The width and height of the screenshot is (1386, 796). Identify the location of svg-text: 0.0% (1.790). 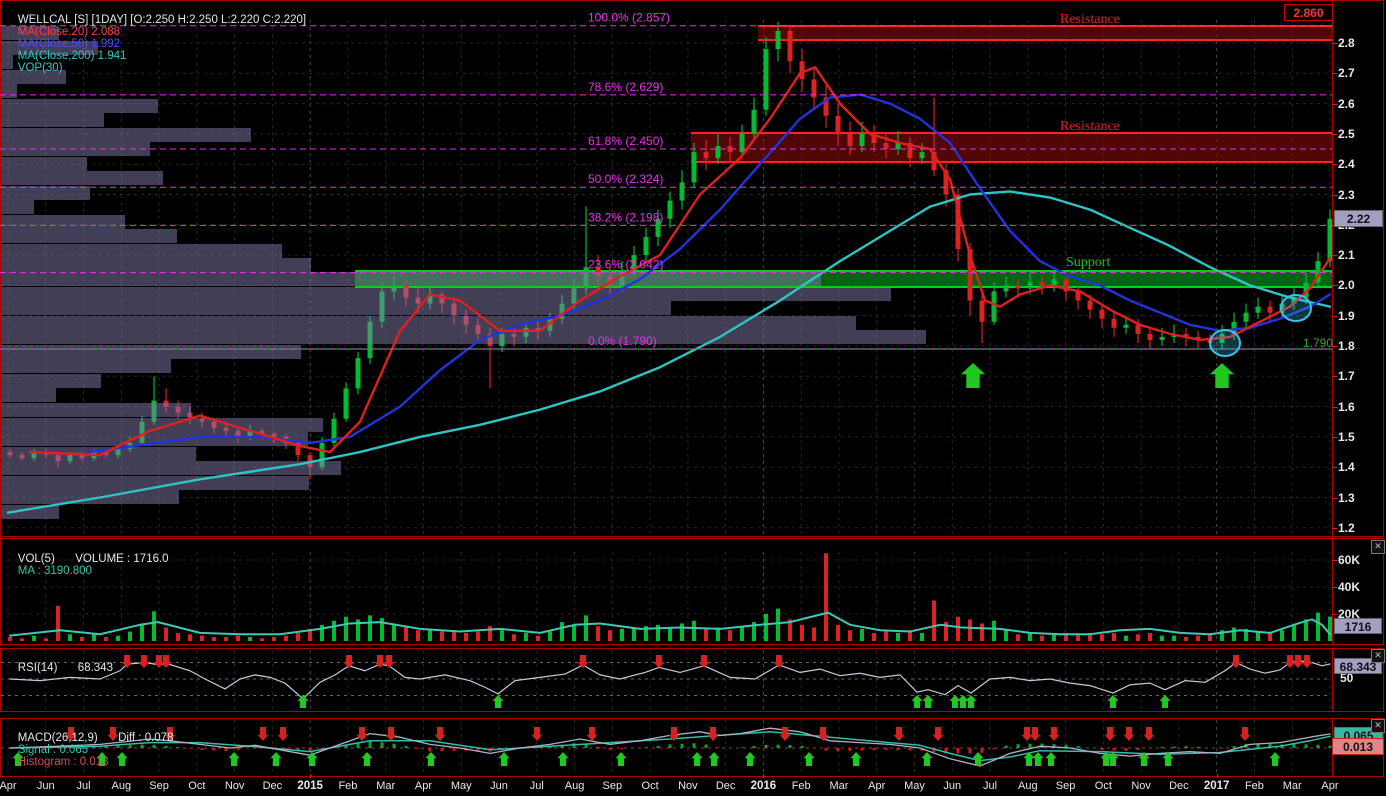
(622, 341).